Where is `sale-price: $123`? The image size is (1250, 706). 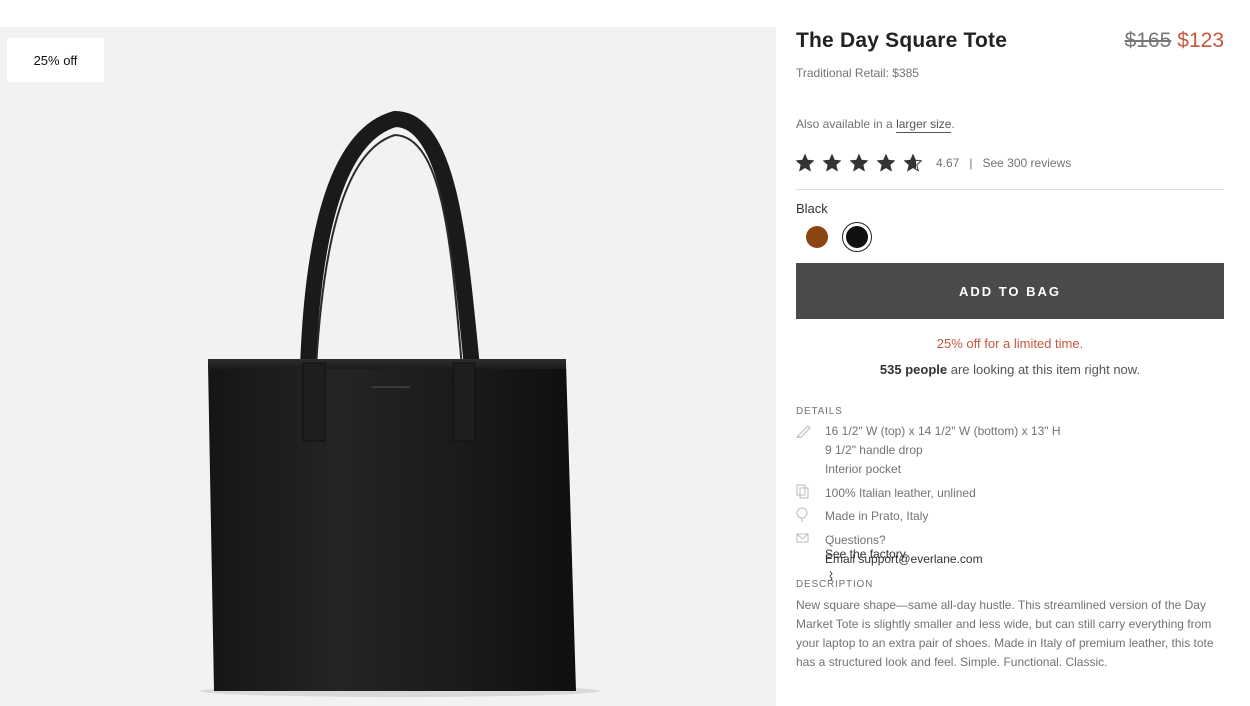 sale-price: $123 is located at coordinates (1200, 40).